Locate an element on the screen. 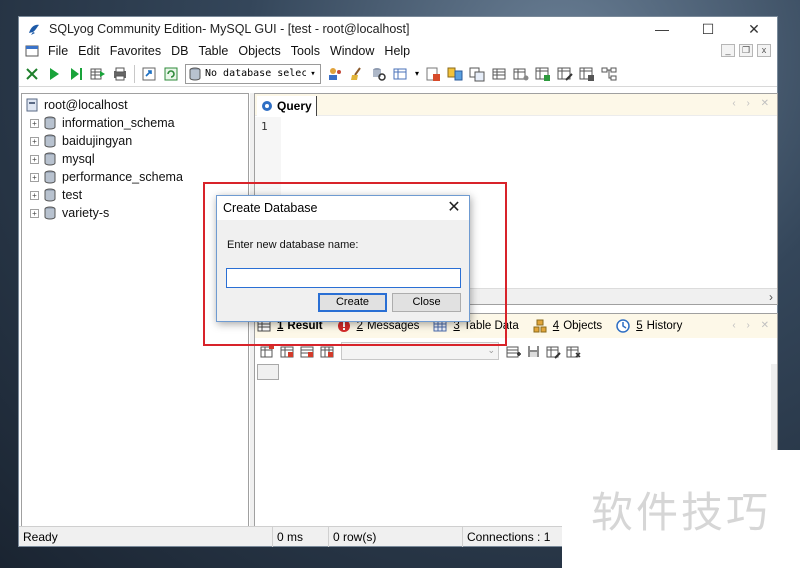 The width and height of the screenshot is (800, 568). result-save-button is located at coordinates (533, 351).